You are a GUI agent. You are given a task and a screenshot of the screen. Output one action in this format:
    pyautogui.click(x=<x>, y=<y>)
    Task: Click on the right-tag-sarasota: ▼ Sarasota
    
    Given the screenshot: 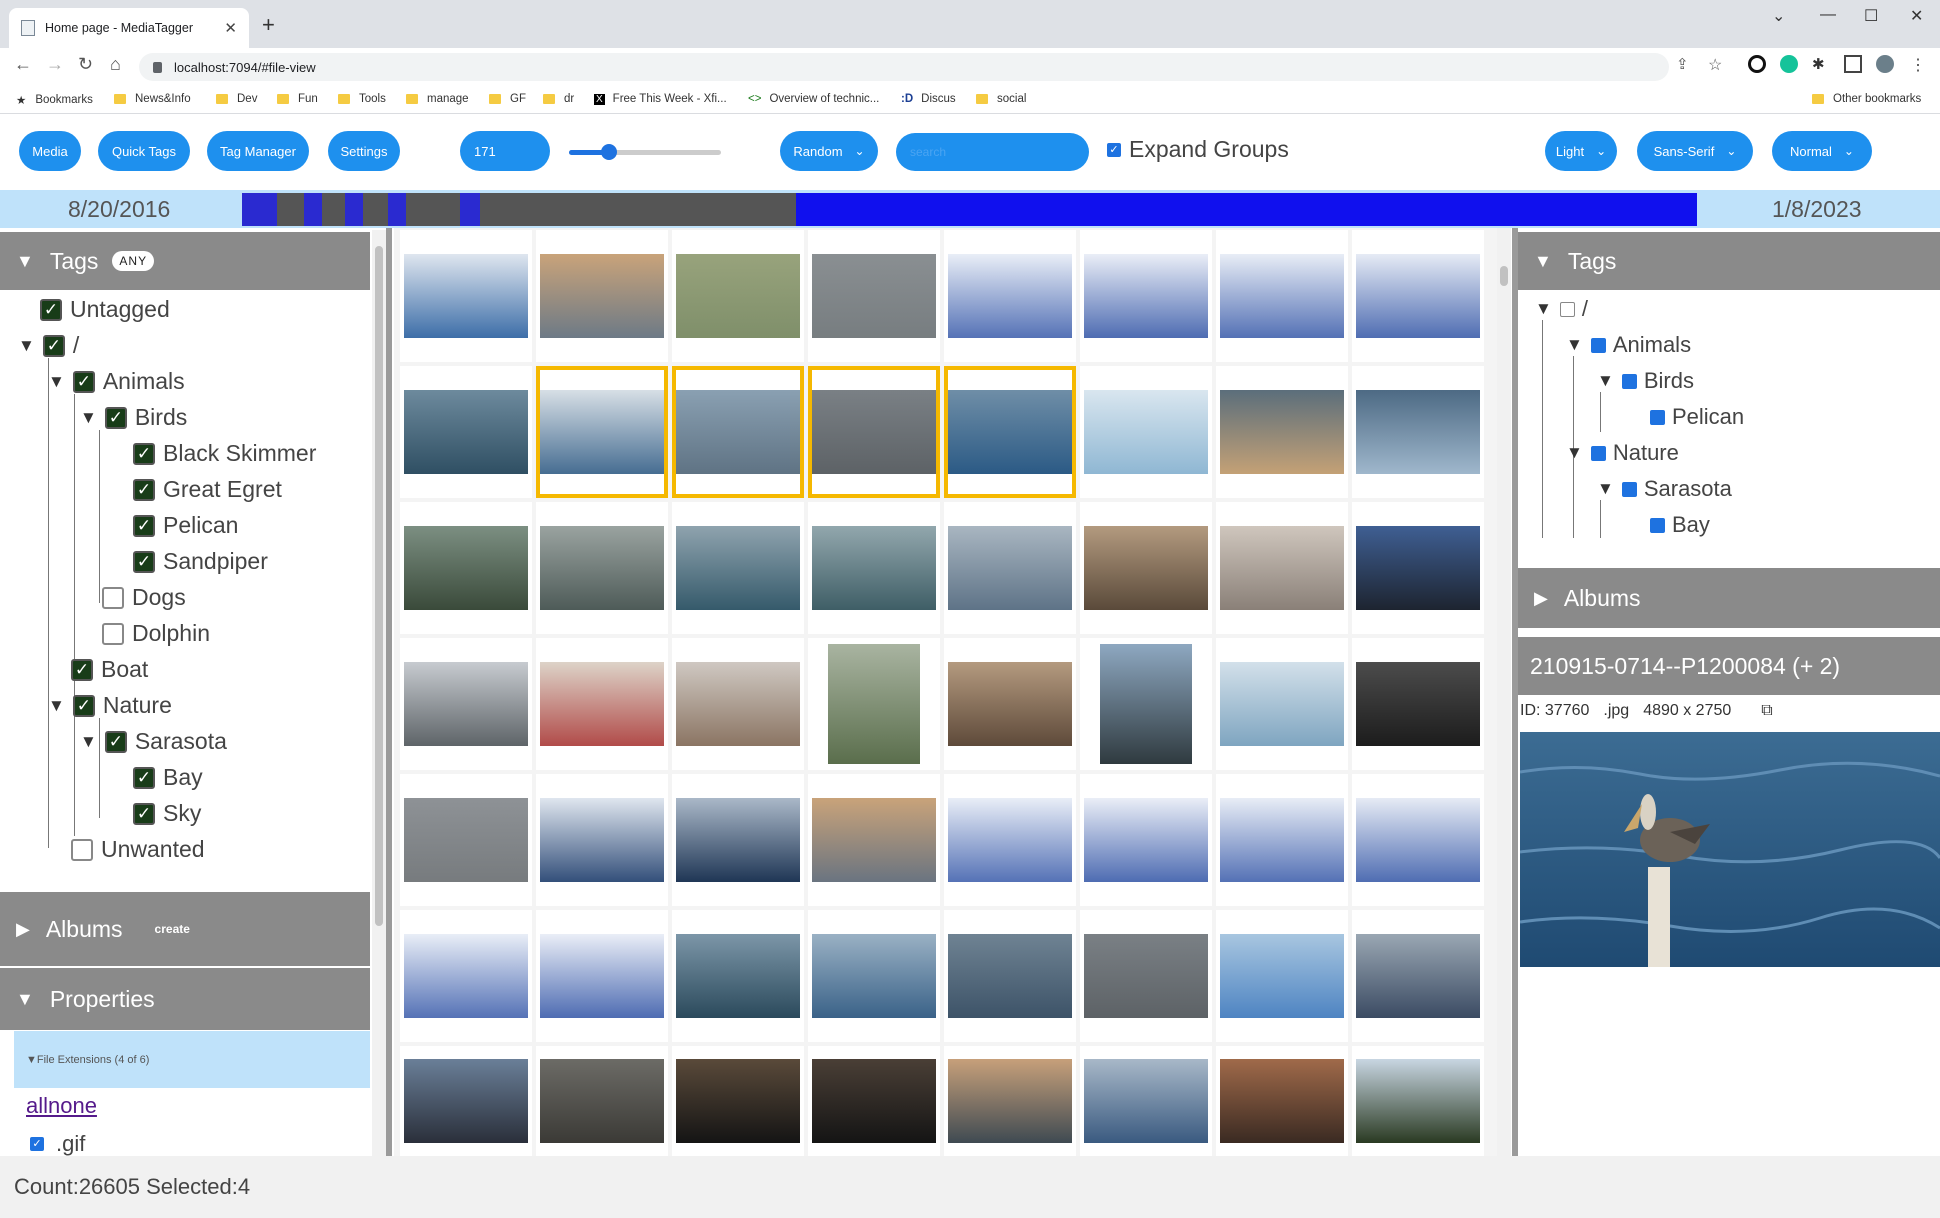 What is the action you would take?
    pyautogui.click(x=1664, y=489)
    